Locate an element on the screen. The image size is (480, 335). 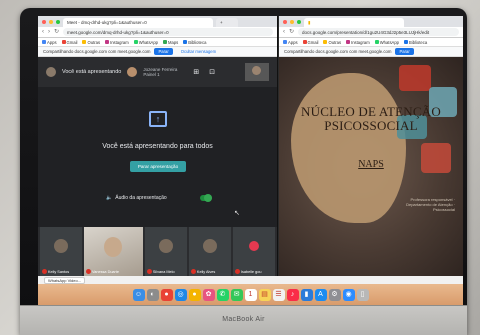
participant-tile: Kelly Alves is located at coordinates (209, 251).